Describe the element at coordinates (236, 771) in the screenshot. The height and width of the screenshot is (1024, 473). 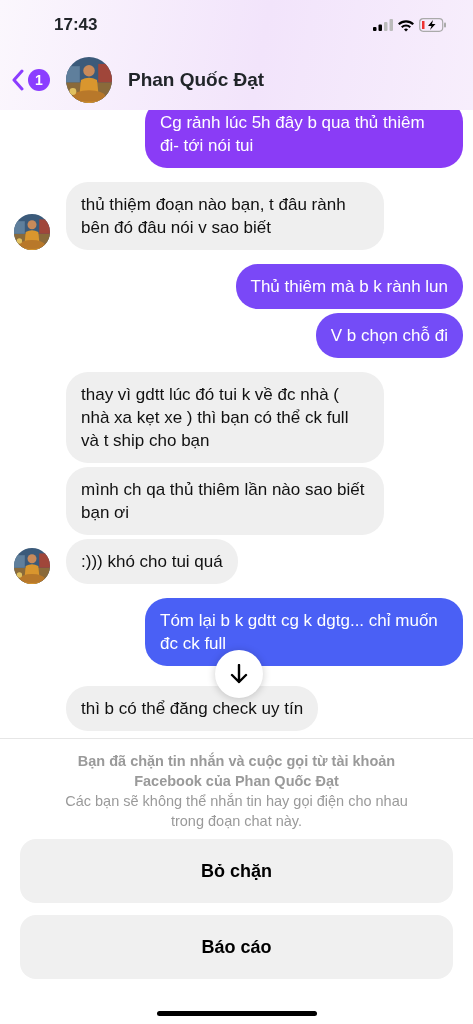
I see `blocked-notice: Bạn đã chặn tin nhắn và cuộc gọi từ tài khoản Facebook của Phan Quốc Đạt` at that location.